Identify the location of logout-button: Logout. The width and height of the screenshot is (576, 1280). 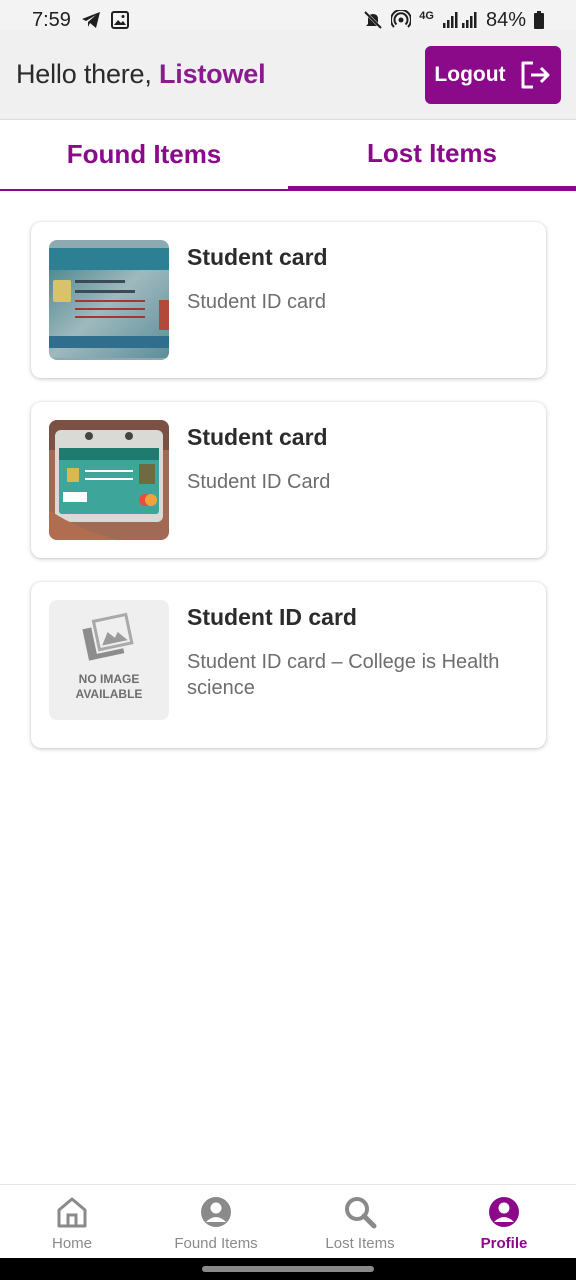
(493, 74).